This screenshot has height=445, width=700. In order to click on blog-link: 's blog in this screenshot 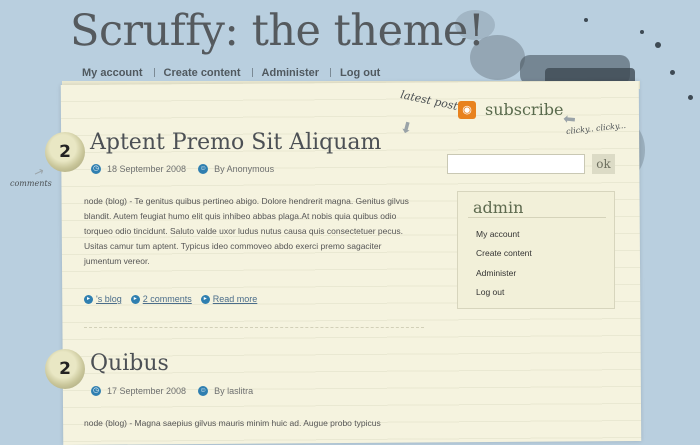, I will do `click(109, 299)`.